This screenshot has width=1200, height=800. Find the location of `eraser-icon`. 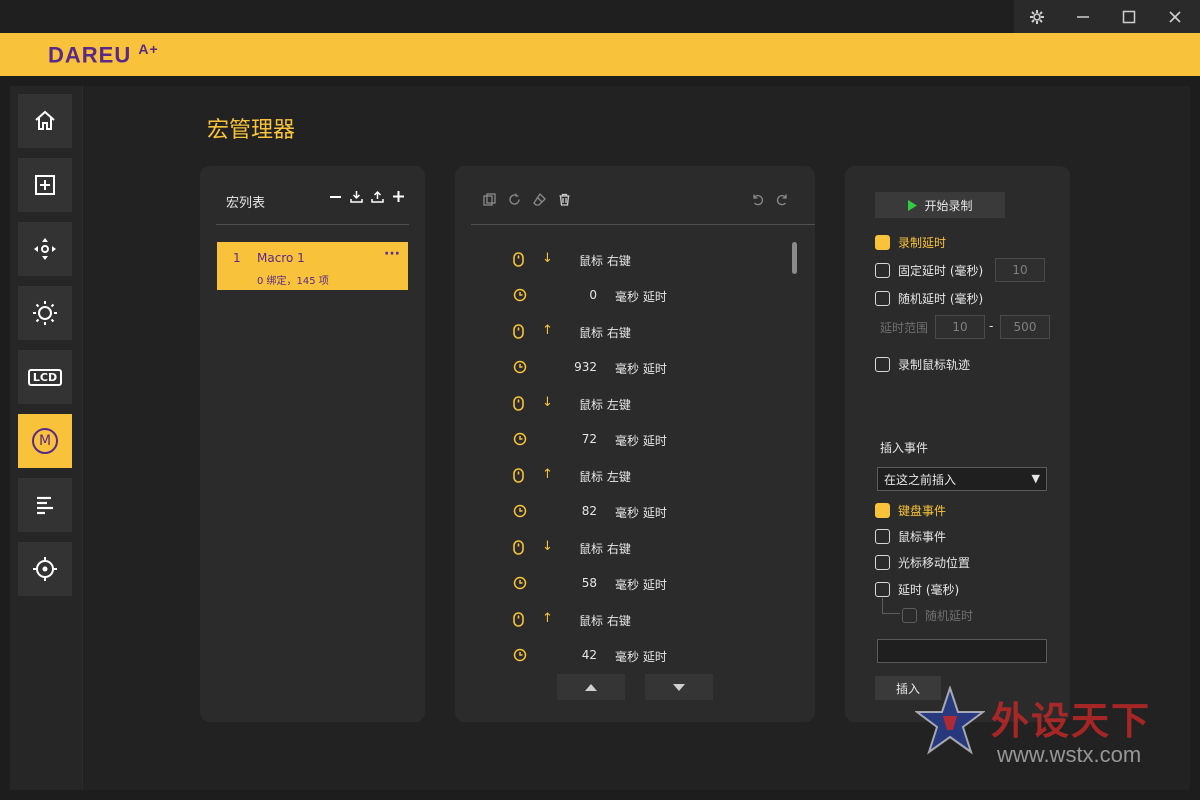

eraser-icon is located at coordinates (539, 199).